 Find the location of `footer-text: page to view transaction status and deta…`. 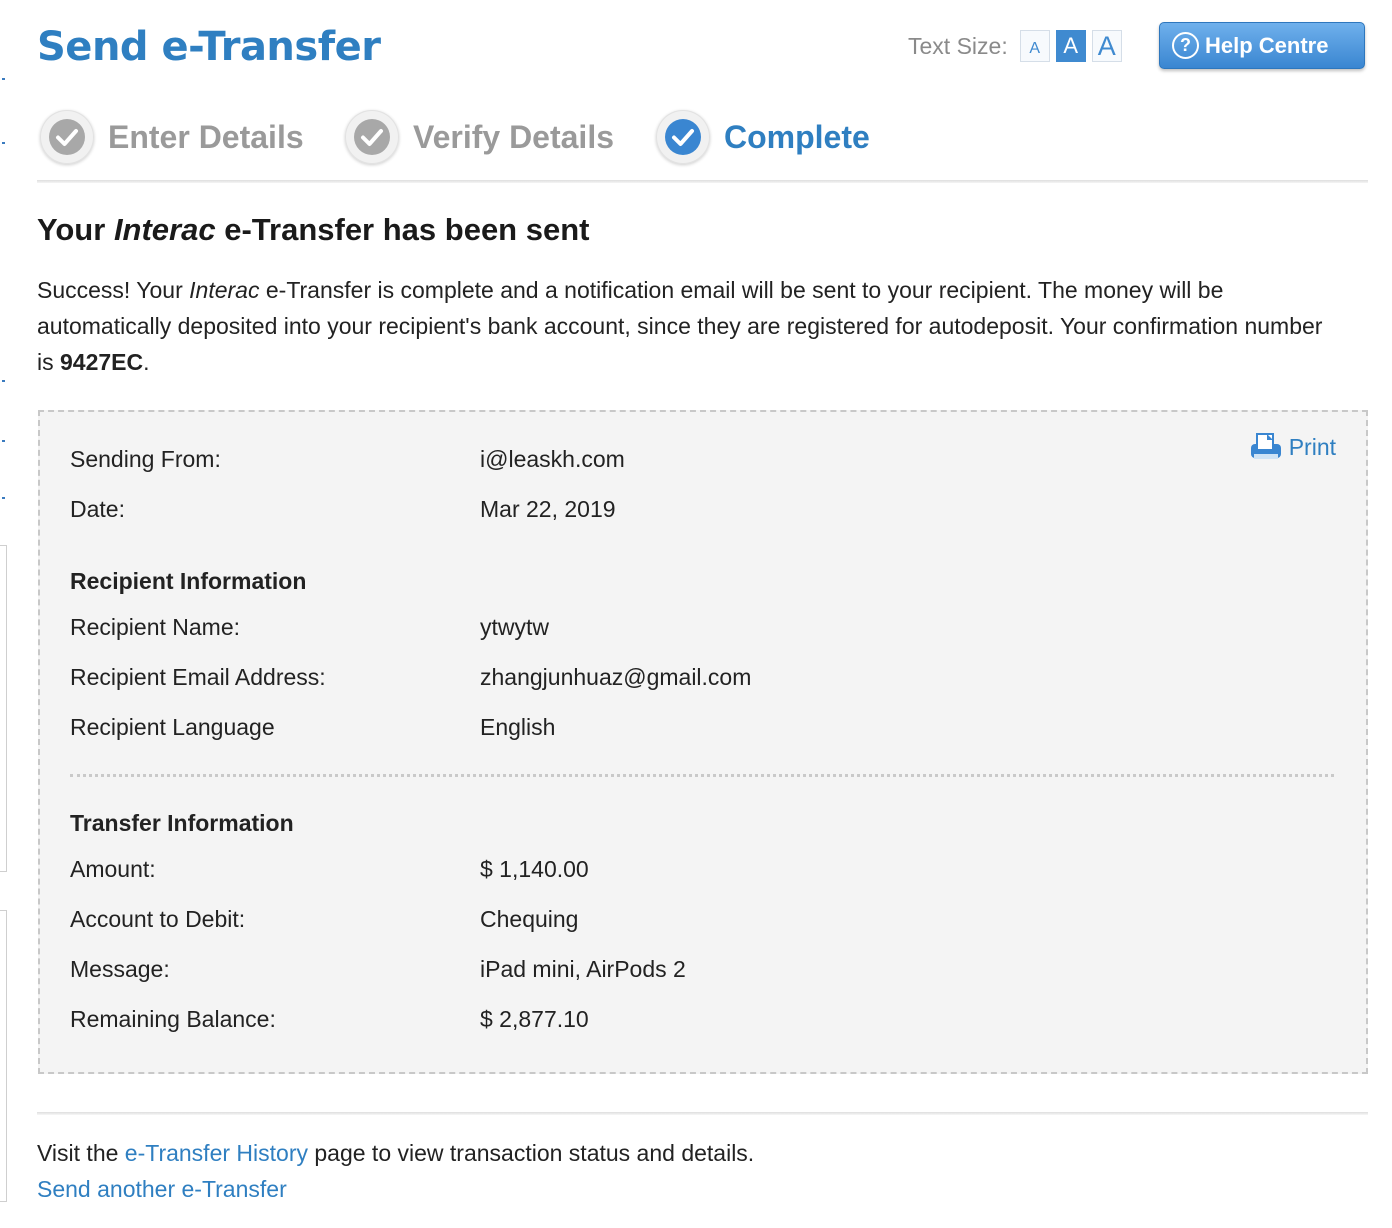

footer-text: page to view transaction status and deta… is located at coordinates (531, 1153).